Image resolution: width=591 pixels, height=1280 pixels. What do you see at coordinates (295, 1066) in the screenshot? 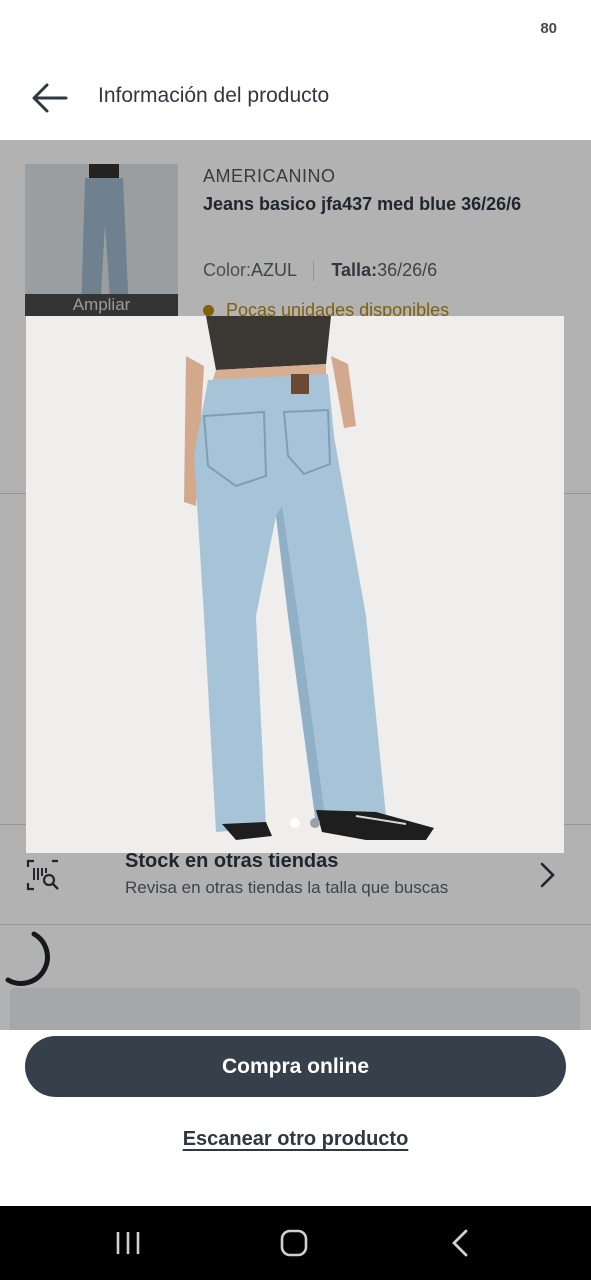
I see `buy-online-button: Compra online` at bounding box center [295, 1066].